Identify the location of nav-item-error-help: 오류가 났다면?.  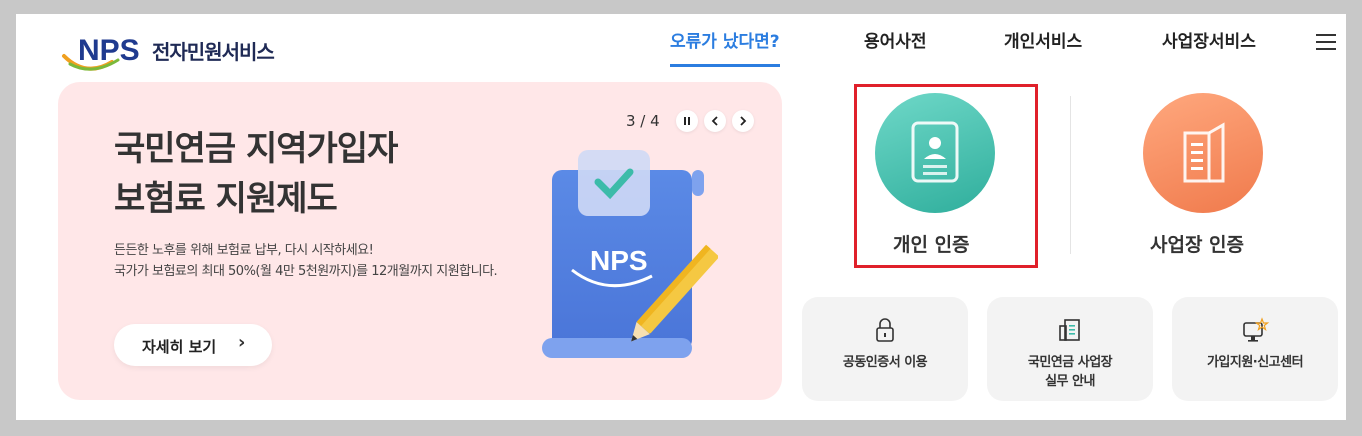
(725, 49).